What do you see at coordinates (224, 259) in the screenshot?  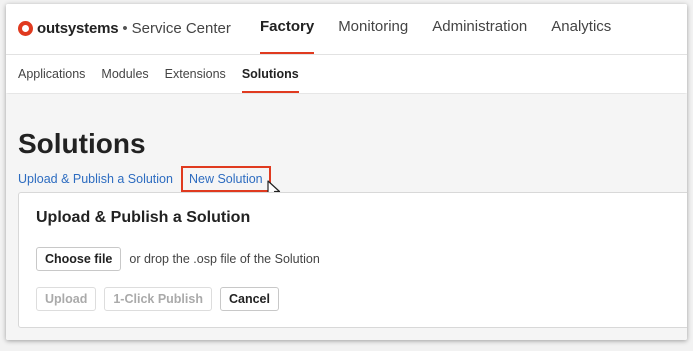 I see `drop-hint: or drop the .osp file of the Solution` at bounding box center [224, 259].